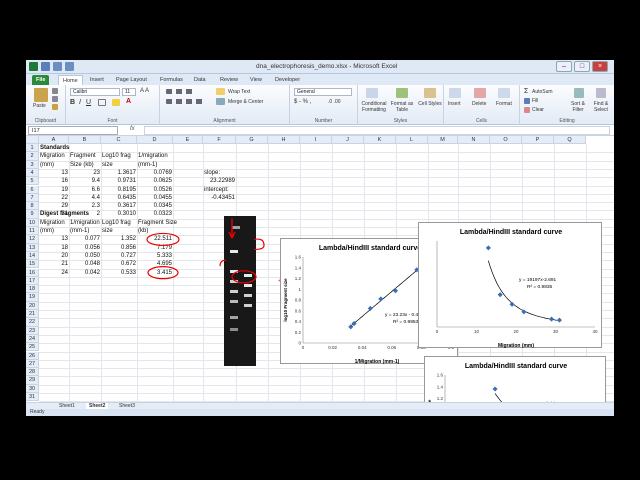  I want to click on insert-button: Insert, so click(454, 104).